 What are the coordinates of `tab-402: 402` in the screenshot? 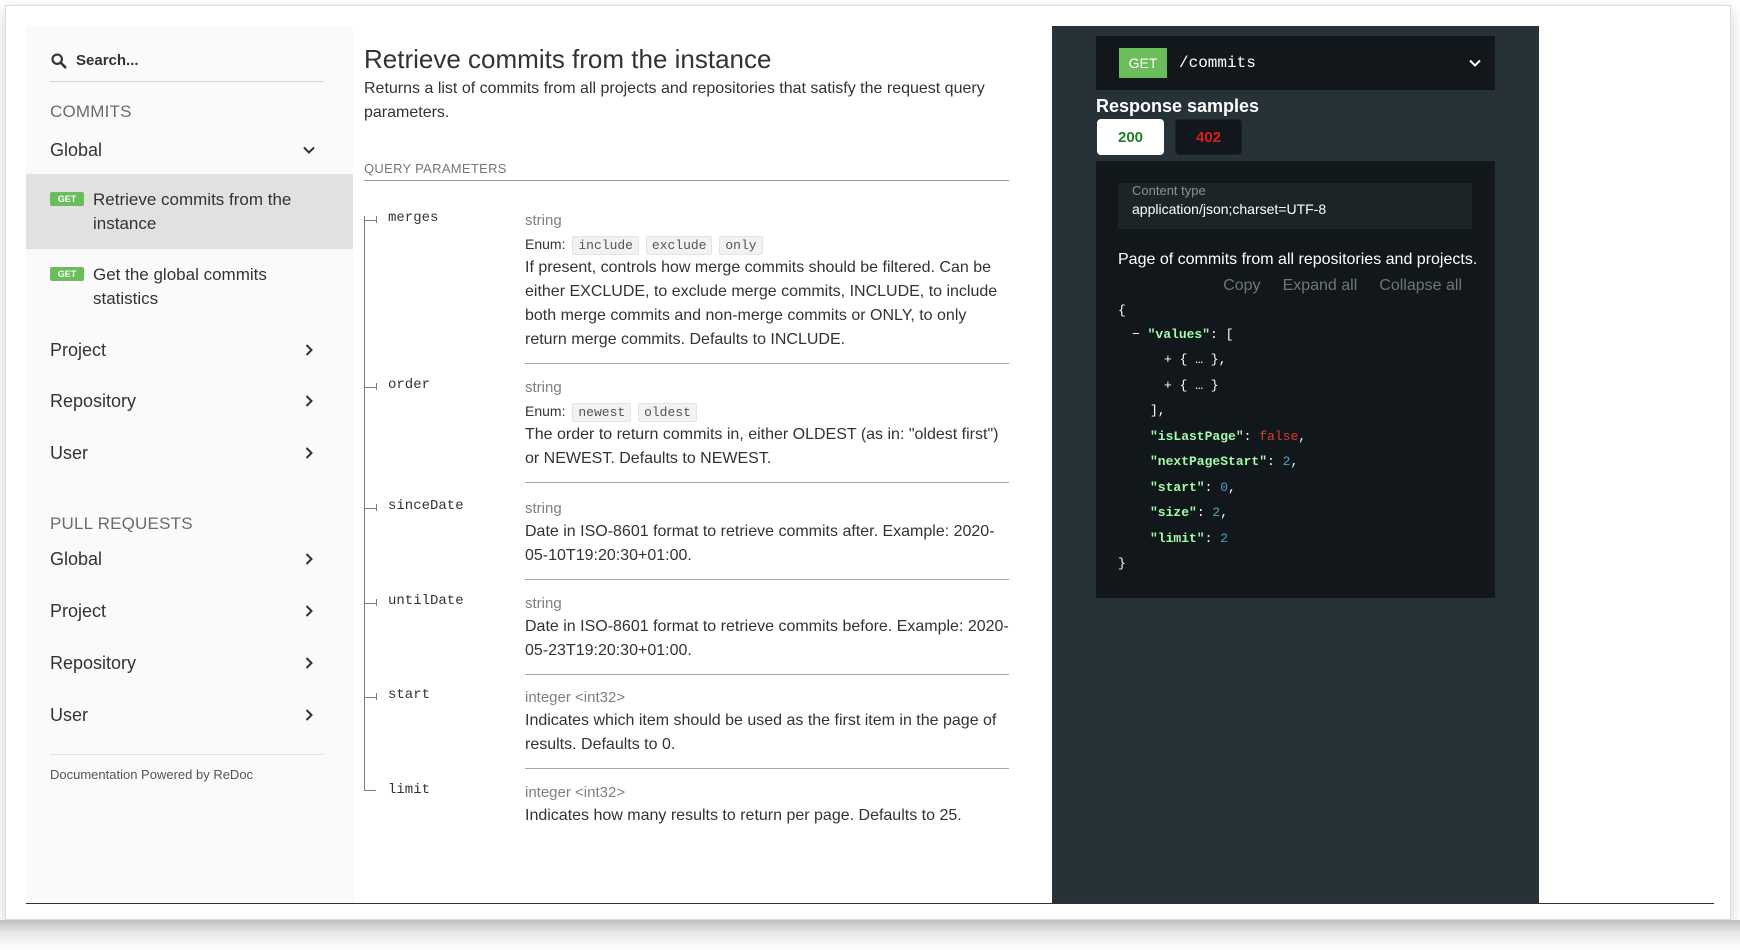 It's located at (1208, 137).